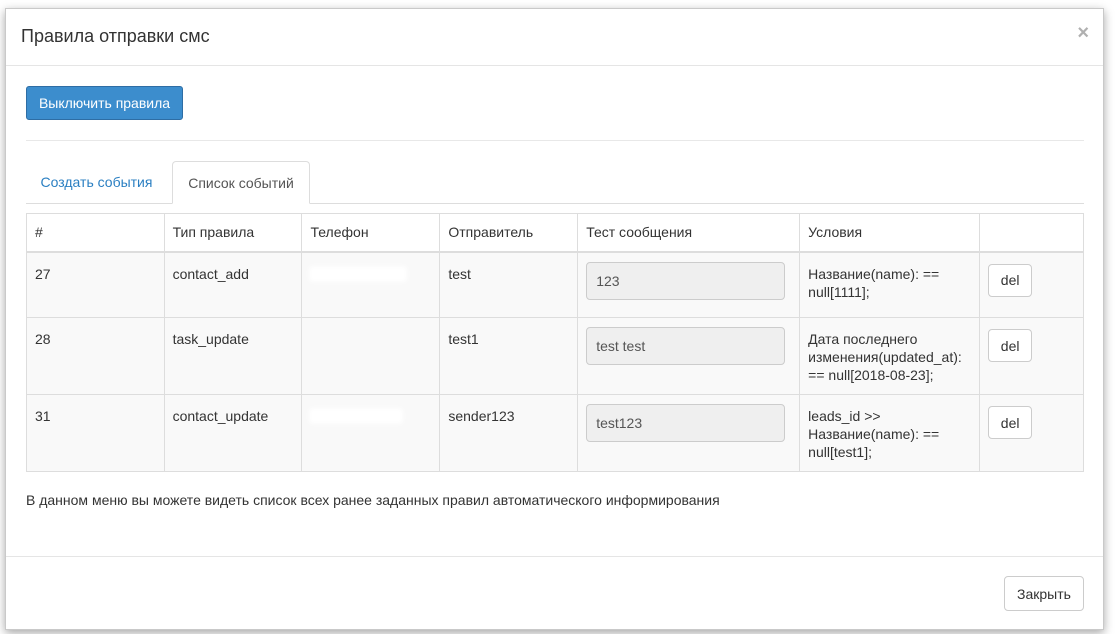 The width and height of the screenshot is (1116, 634). Describe the element at coordinates (95, 284) in the screenshot. I see `rule-id: 27` at that location.